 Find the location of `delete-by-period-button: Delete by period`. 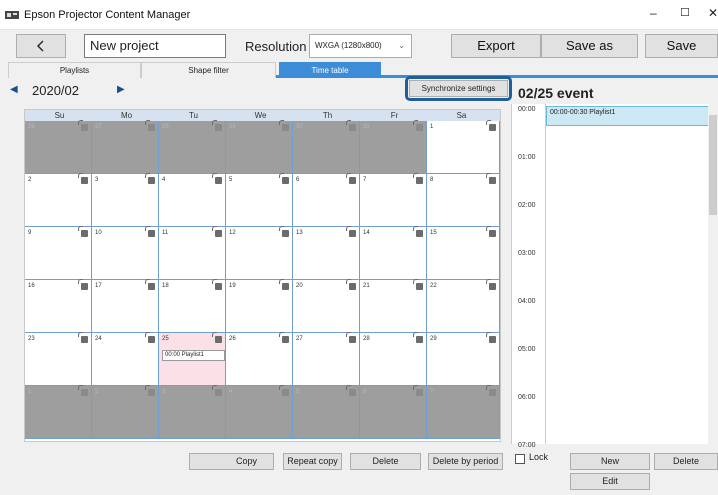

delete-by-period-button: Delete by period is located at coordinates (465, 461).